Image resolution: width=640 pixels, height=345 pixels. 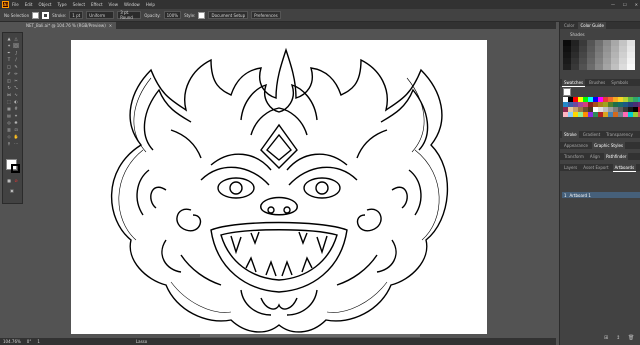 I want to click on tab-stroke: Stroke, so click(x=570, y=134).